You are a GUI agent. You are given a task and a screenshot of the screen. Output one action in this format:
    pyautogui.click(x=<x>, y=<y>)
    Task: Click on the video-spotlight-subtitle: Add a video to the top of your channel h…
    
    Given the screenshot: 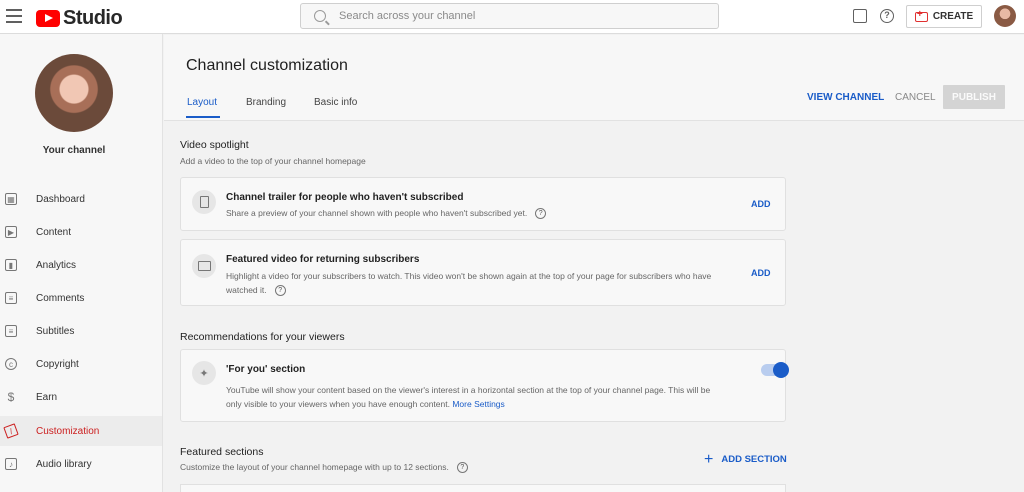 What is the action you would take?
    pyautogui.click(x=273, y=161)
    